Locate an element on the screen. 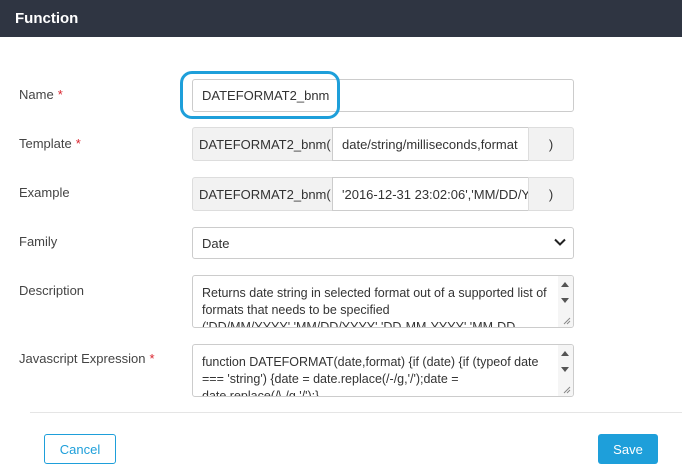 The height and width of the screenshot is (474, 682). footer-divider is located at coordinates (356, 412).